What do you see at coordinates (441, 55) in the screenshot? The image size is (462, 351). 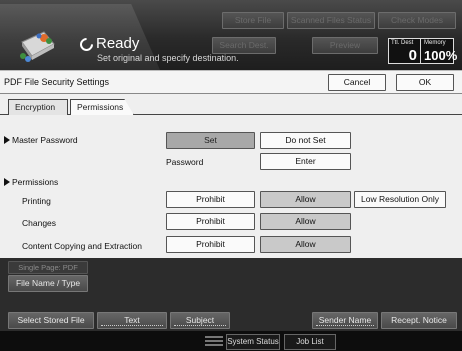 I see `memory-value: 100%` at bounding box center [441, 55].